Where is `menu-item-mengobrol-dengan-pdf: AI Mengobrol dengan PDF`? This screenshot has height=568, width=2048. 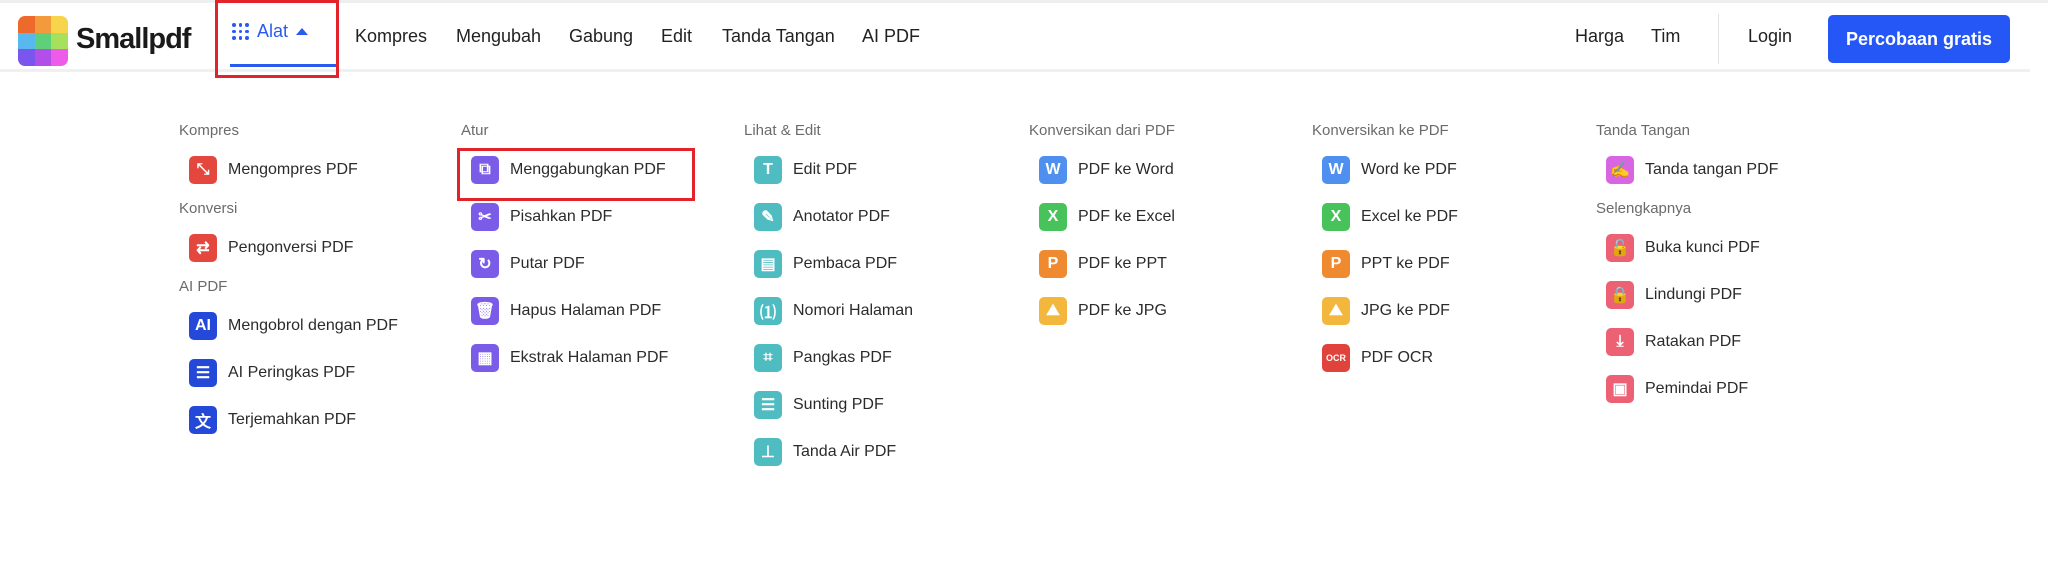
menu-item-mengobrol-dengan-pdf: AI Mengobrol dengan PDF is located at coordinates (293, 325).